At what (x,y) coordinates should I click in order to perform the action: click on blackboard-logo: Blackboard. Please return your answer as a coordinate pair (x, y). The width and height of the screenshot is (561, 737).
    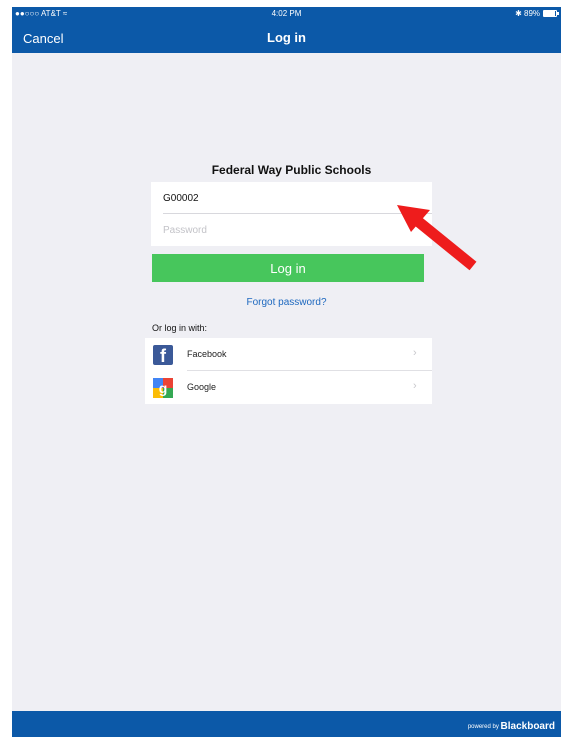
    Looking at the image, I should click on (527, 726).